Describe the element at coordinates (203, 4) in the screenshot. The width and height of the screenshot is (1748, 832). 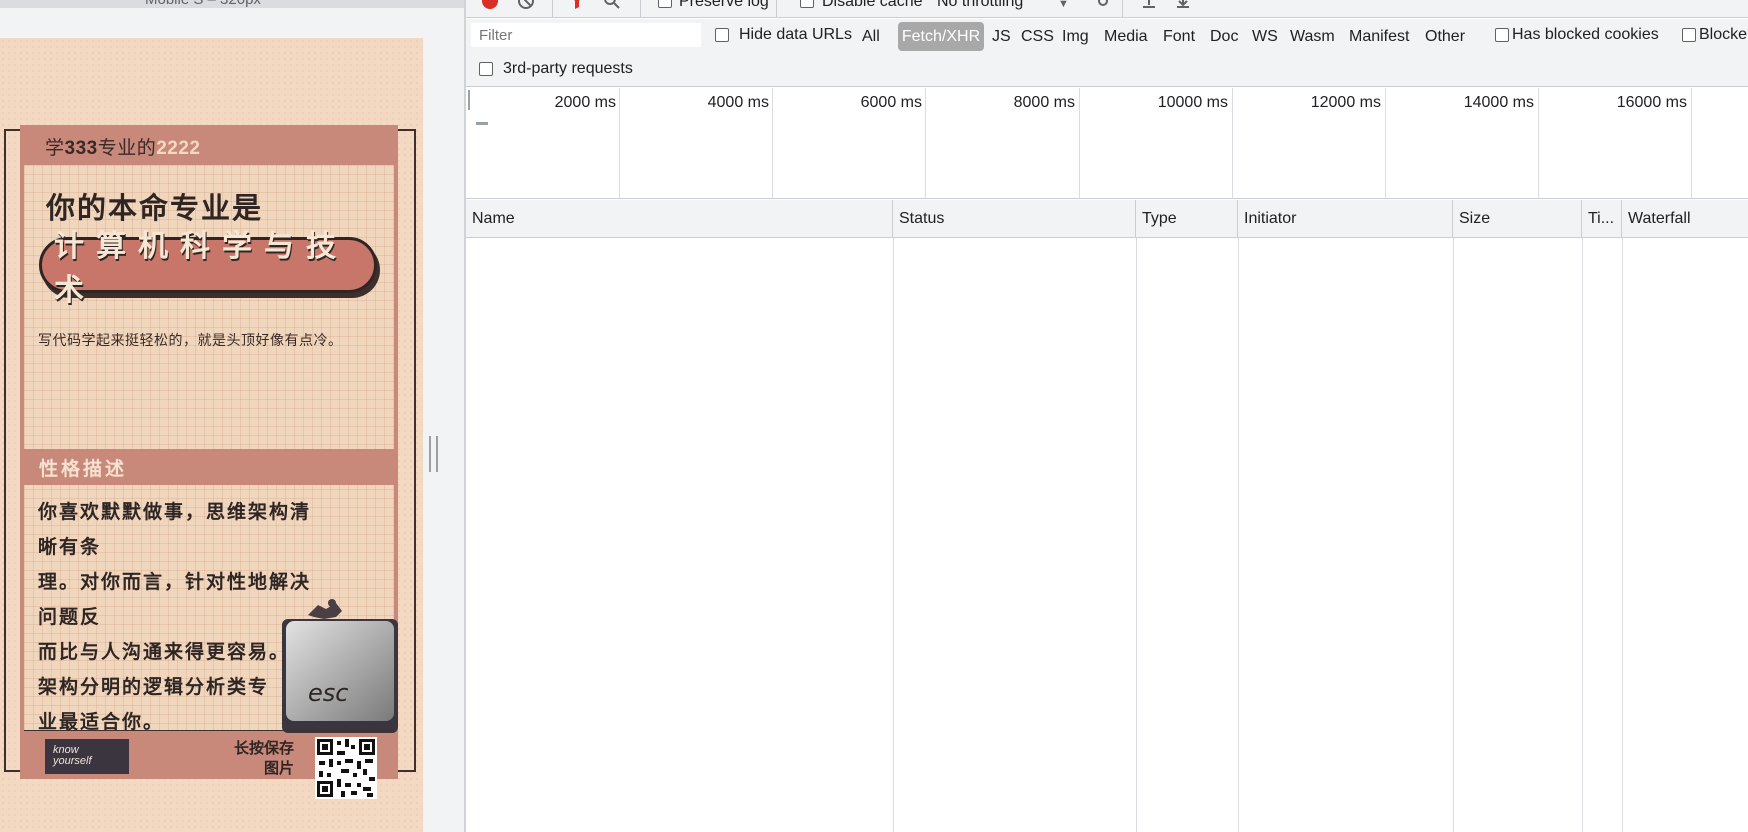
I see `device-dimensions-label: Mobile S – 320px` at that location.